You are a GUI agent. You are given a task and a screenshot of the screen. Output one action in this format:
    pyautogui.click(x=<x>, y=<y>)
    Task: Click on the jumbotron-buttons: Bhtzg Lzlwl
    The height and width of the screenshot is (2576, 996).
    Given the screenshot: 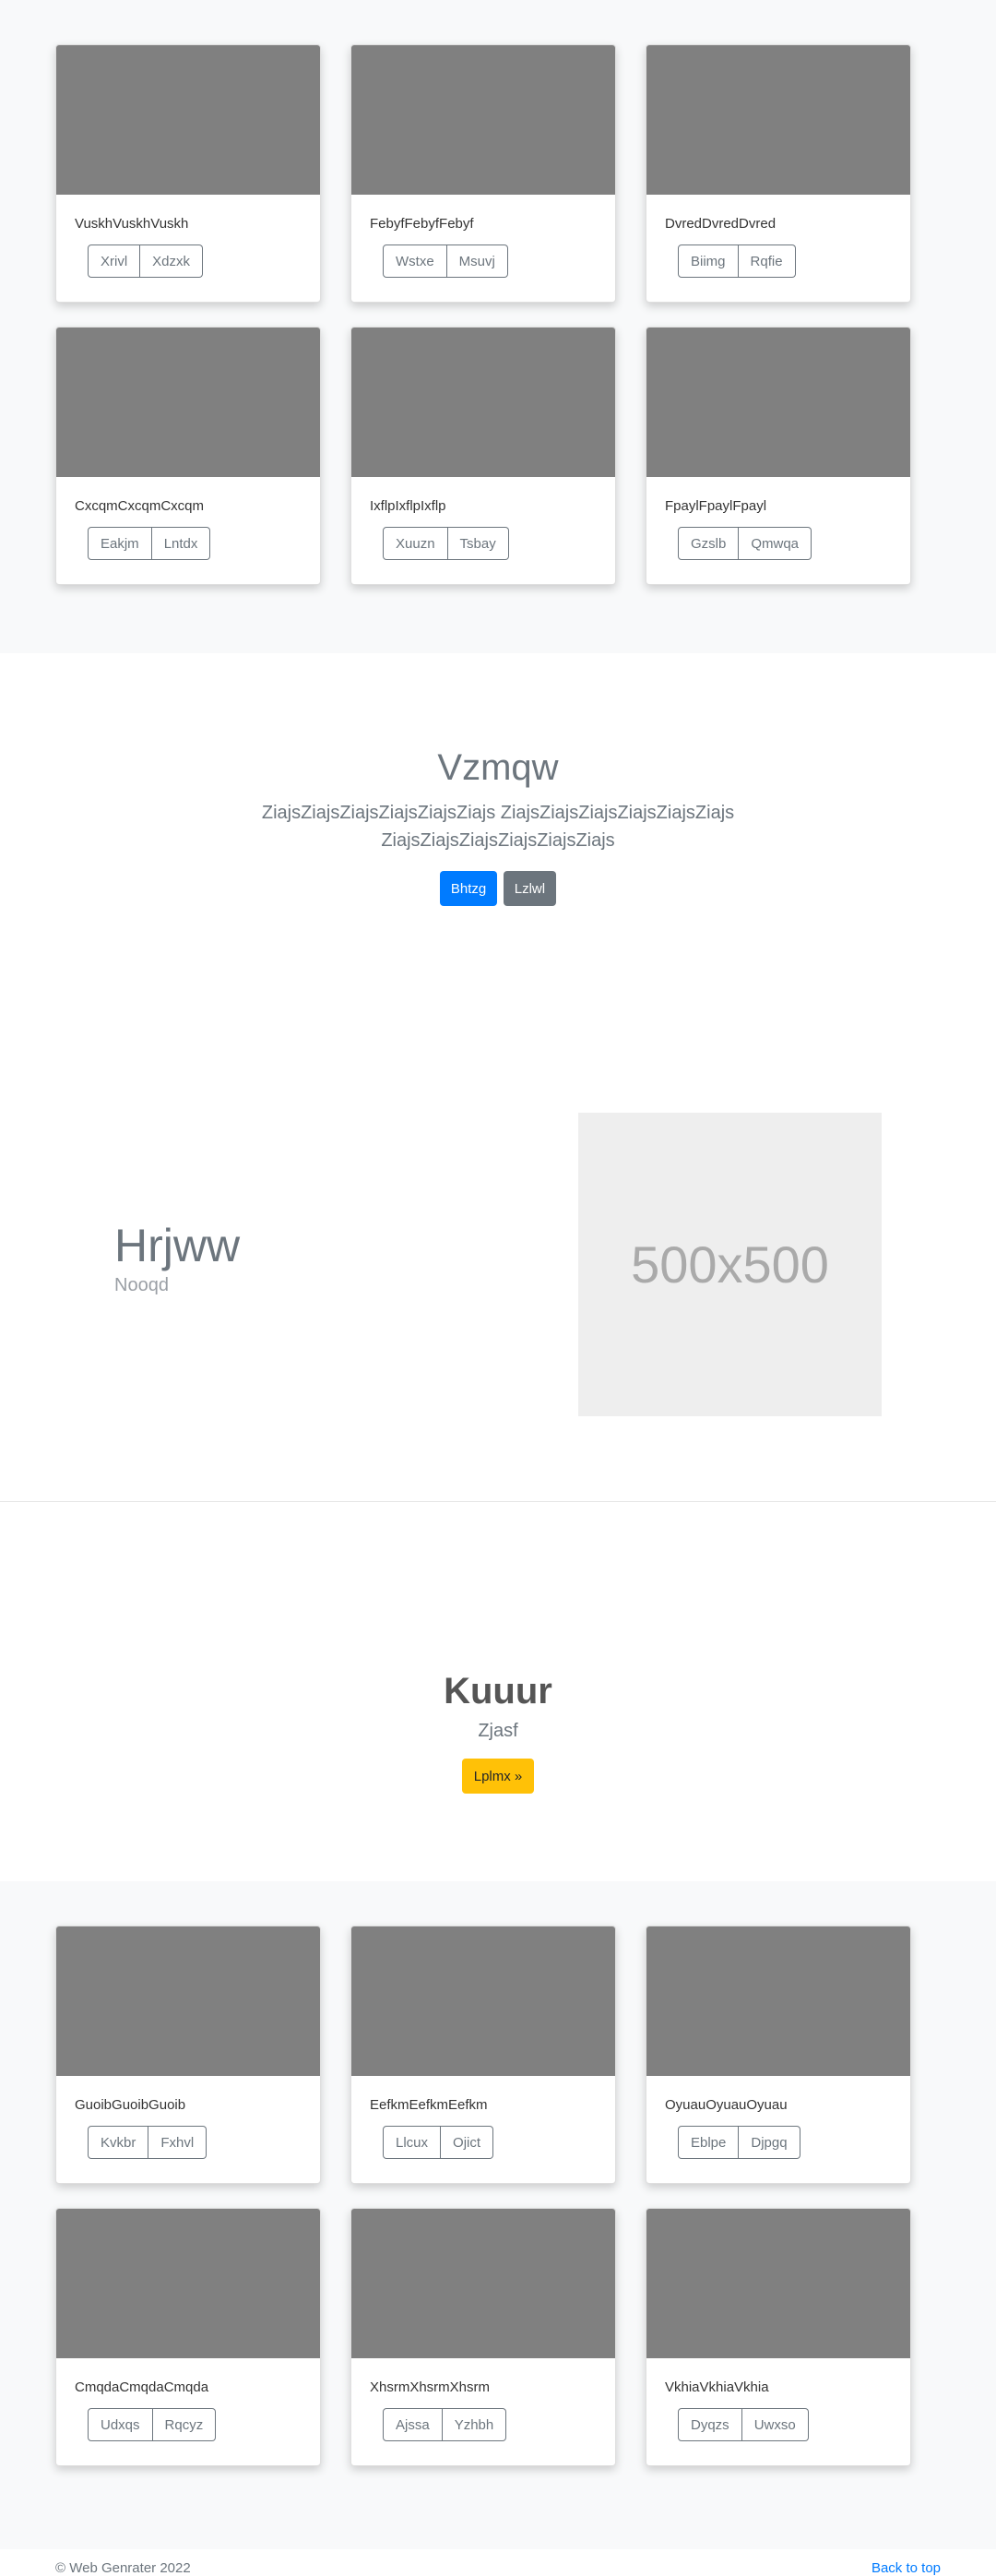 What is the action you would take?
    pyautogui.click(x=498, y=889)
    